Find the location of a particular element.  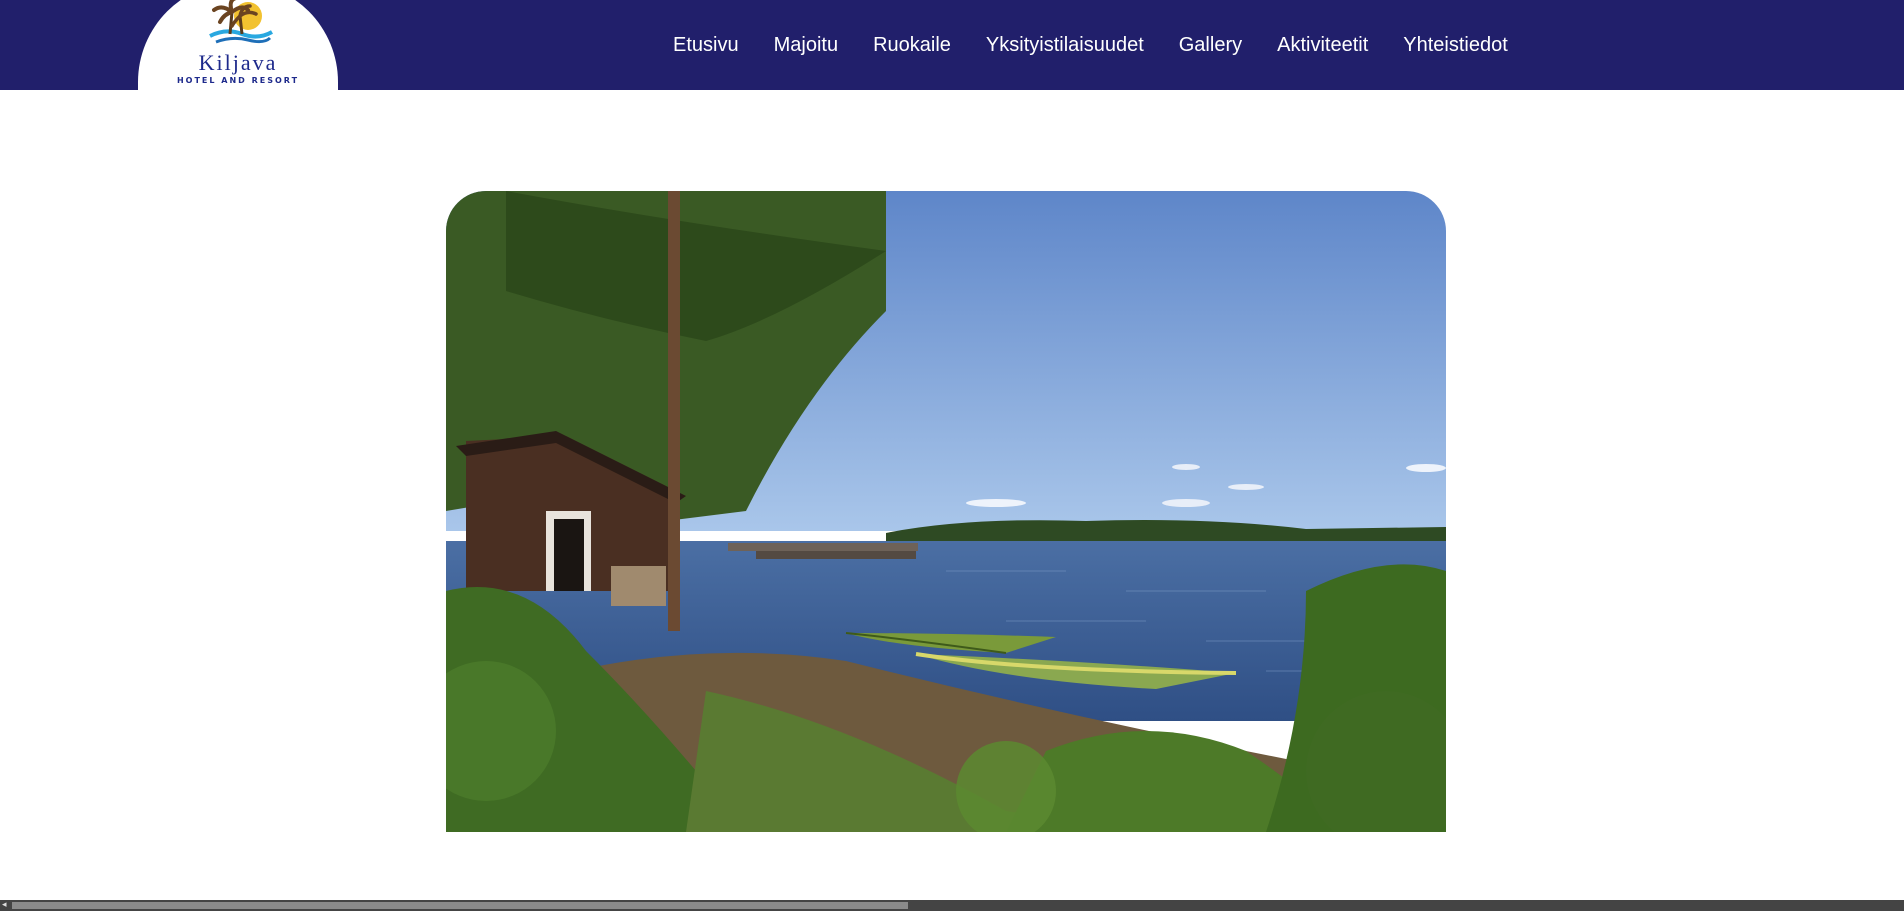

scroll-left-arrow-icon: ◂ is located at coordinates (6, 905).